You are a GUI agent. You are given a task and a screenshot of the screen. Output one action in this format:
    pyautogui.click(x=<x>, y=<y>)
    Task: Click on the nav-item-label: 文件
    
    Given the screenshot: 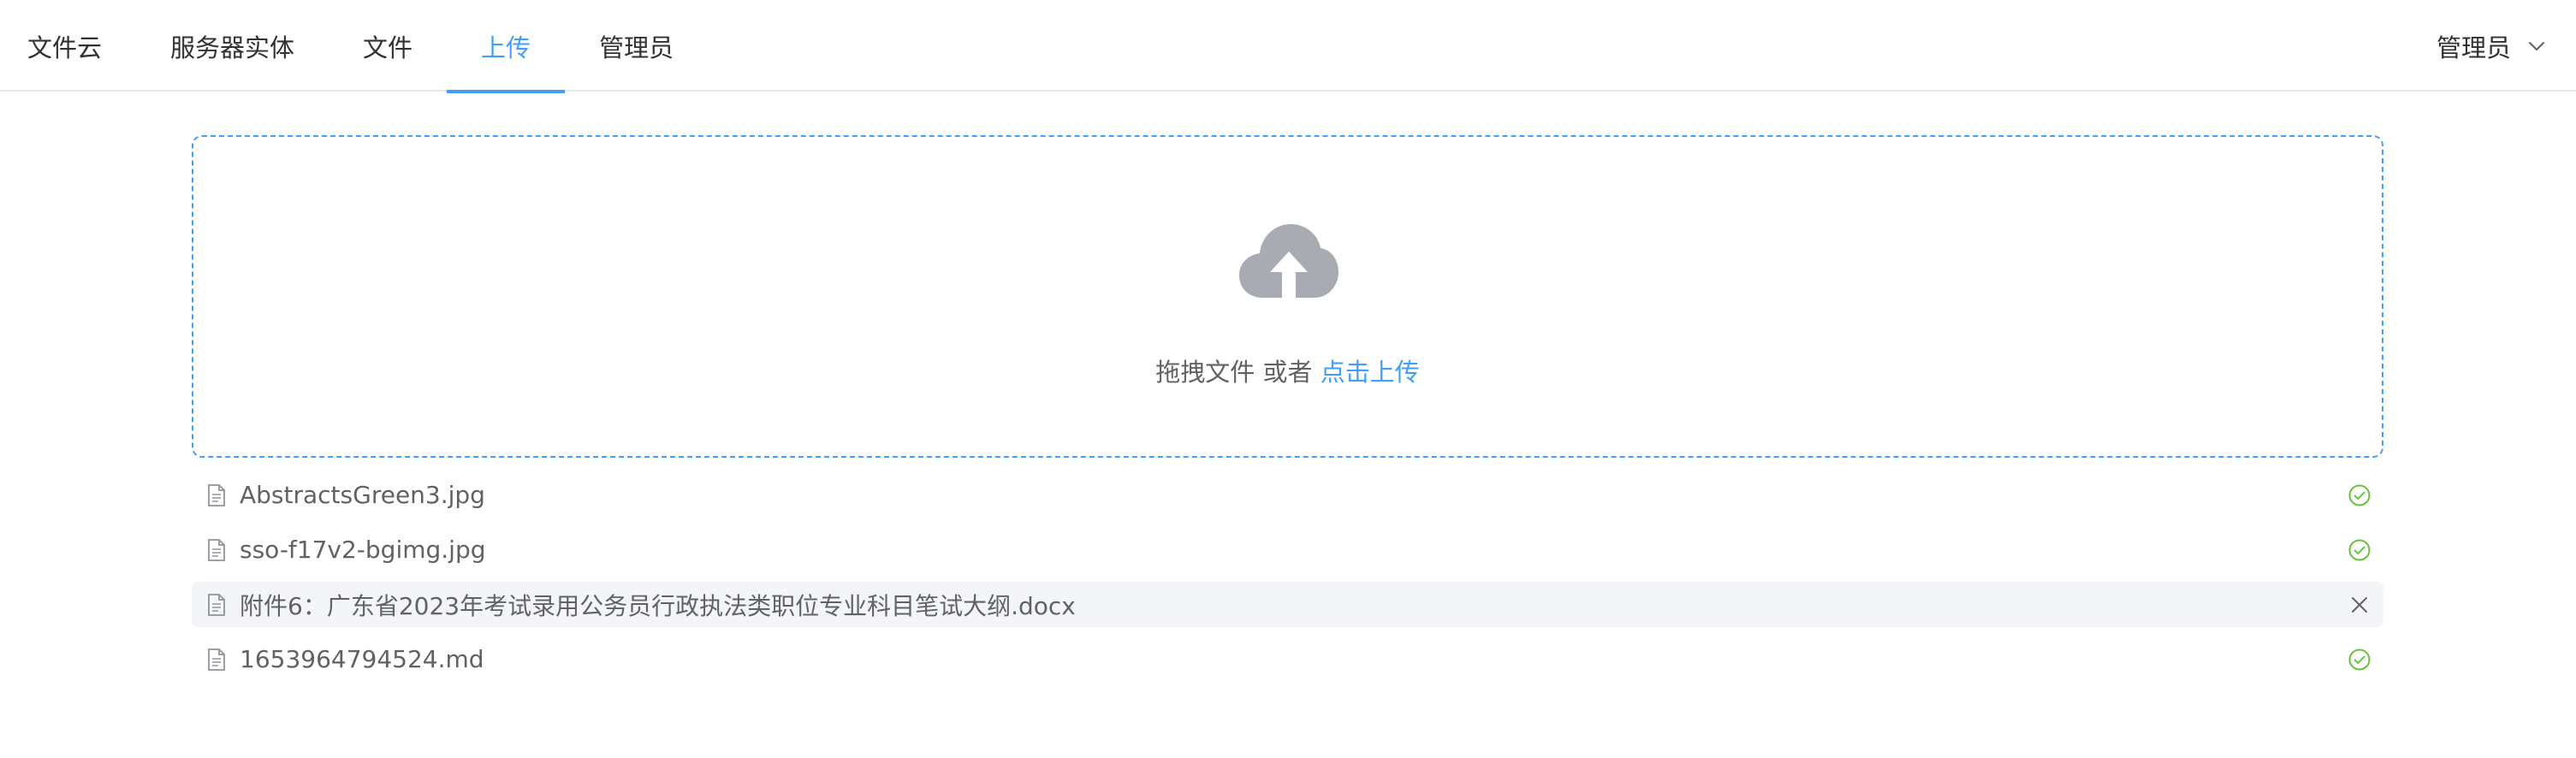 What is the action you would take?
    pyautogui.click(x=388, y=47)
    